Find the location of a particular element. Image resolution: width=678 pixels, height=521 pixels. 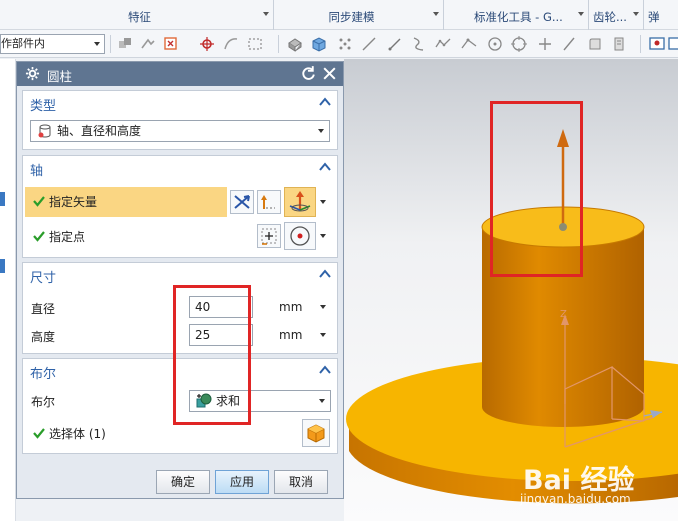

curve-snap-icon is located at coordinates (231, 44).